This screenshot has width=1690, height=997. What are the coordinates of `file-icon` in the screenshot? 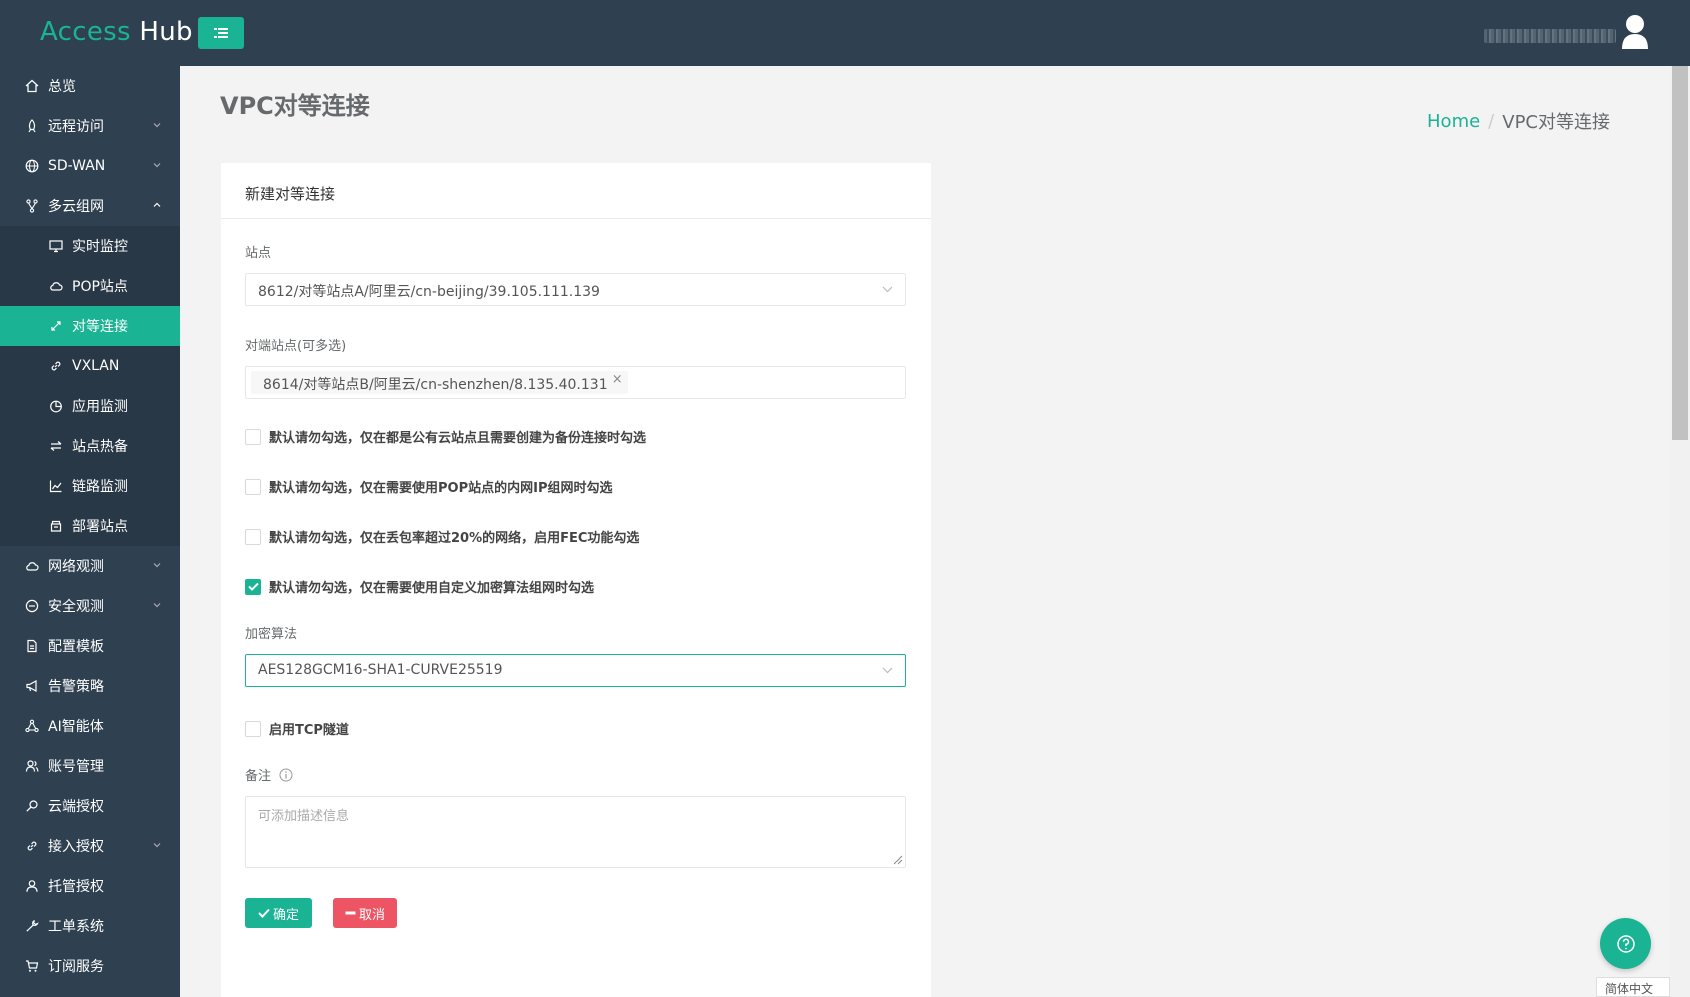 It's located at (32, 646).